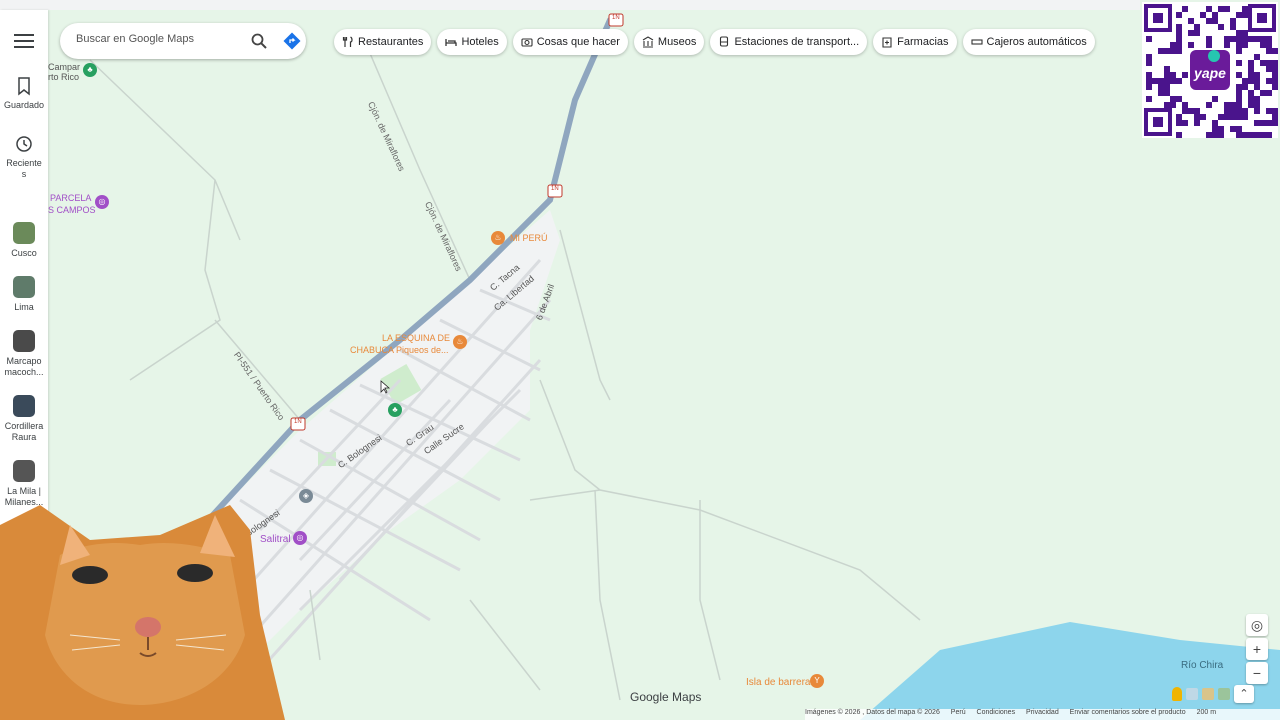  Describe the element at coordinates (1042, 712) in the screenshot. I see `footer-privacy: Privacidad` at that location.